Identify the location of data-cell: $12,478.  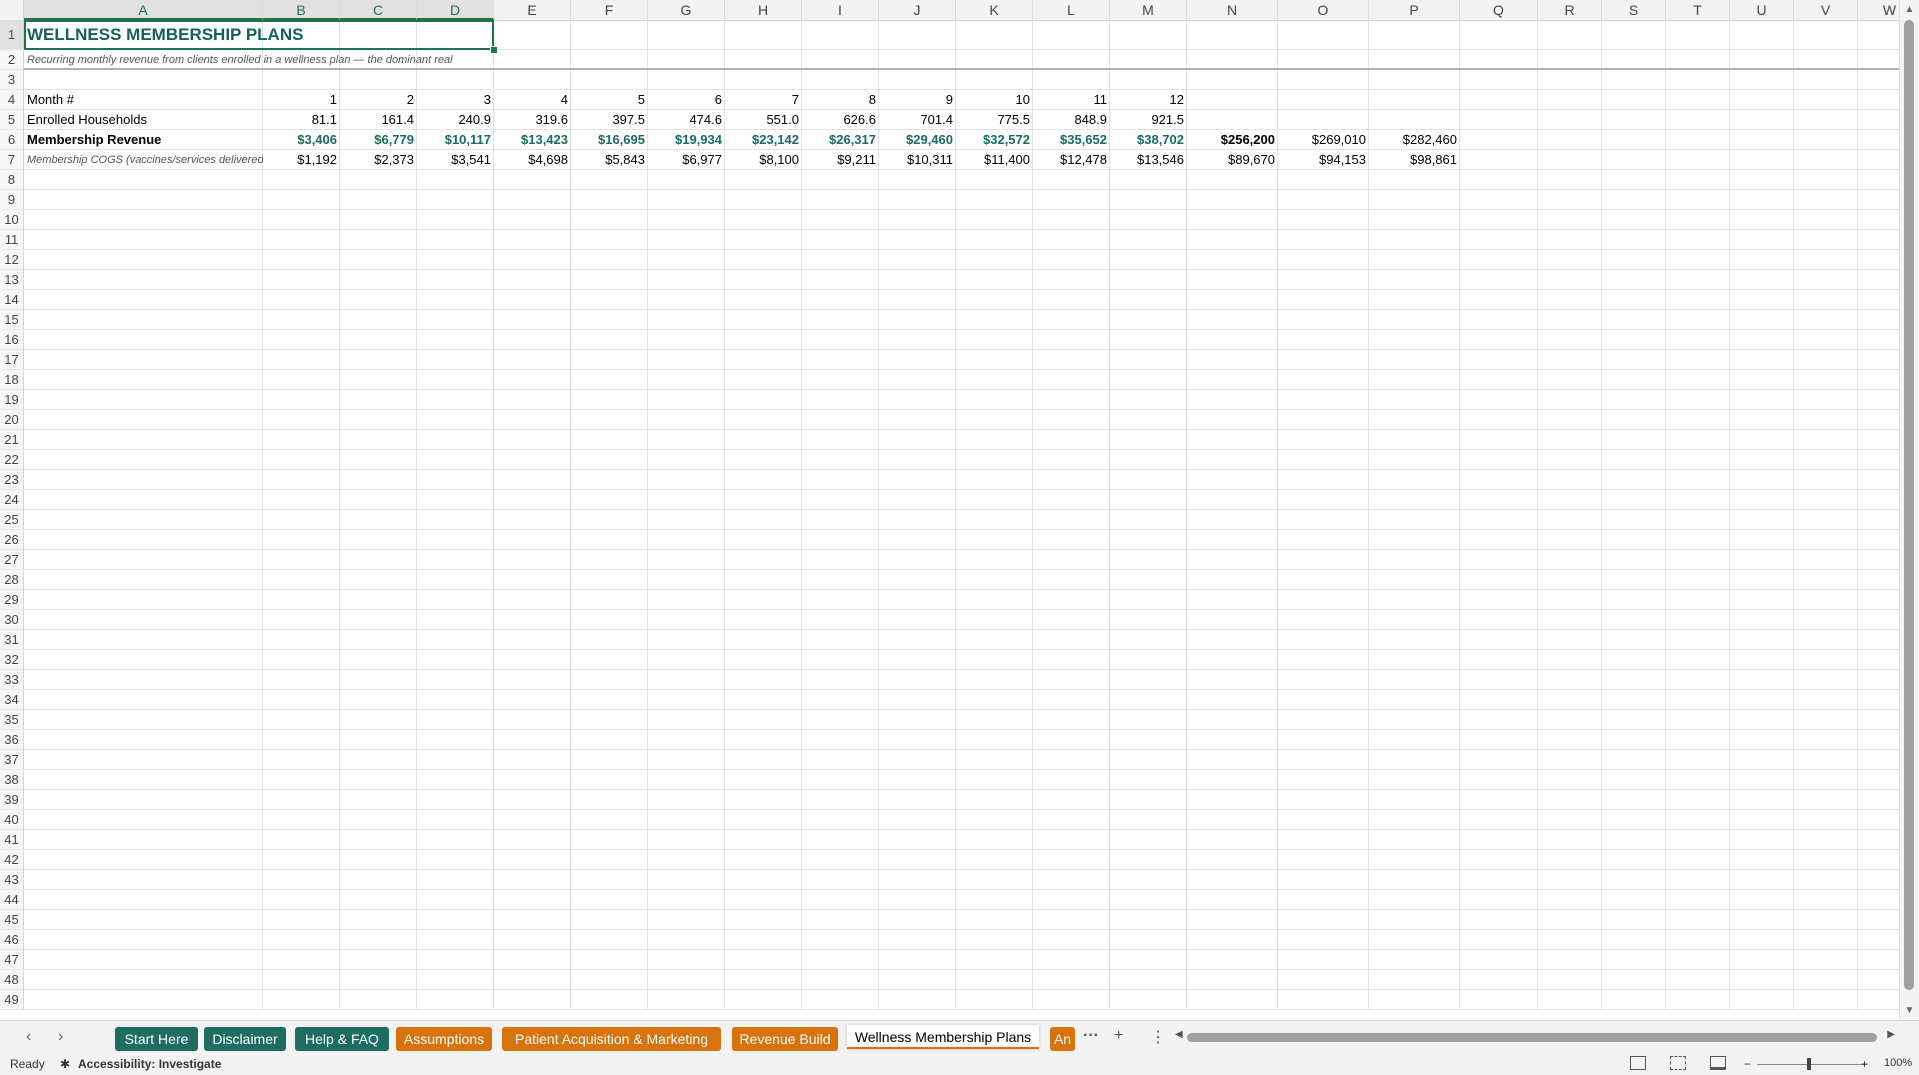
(1071, 160).